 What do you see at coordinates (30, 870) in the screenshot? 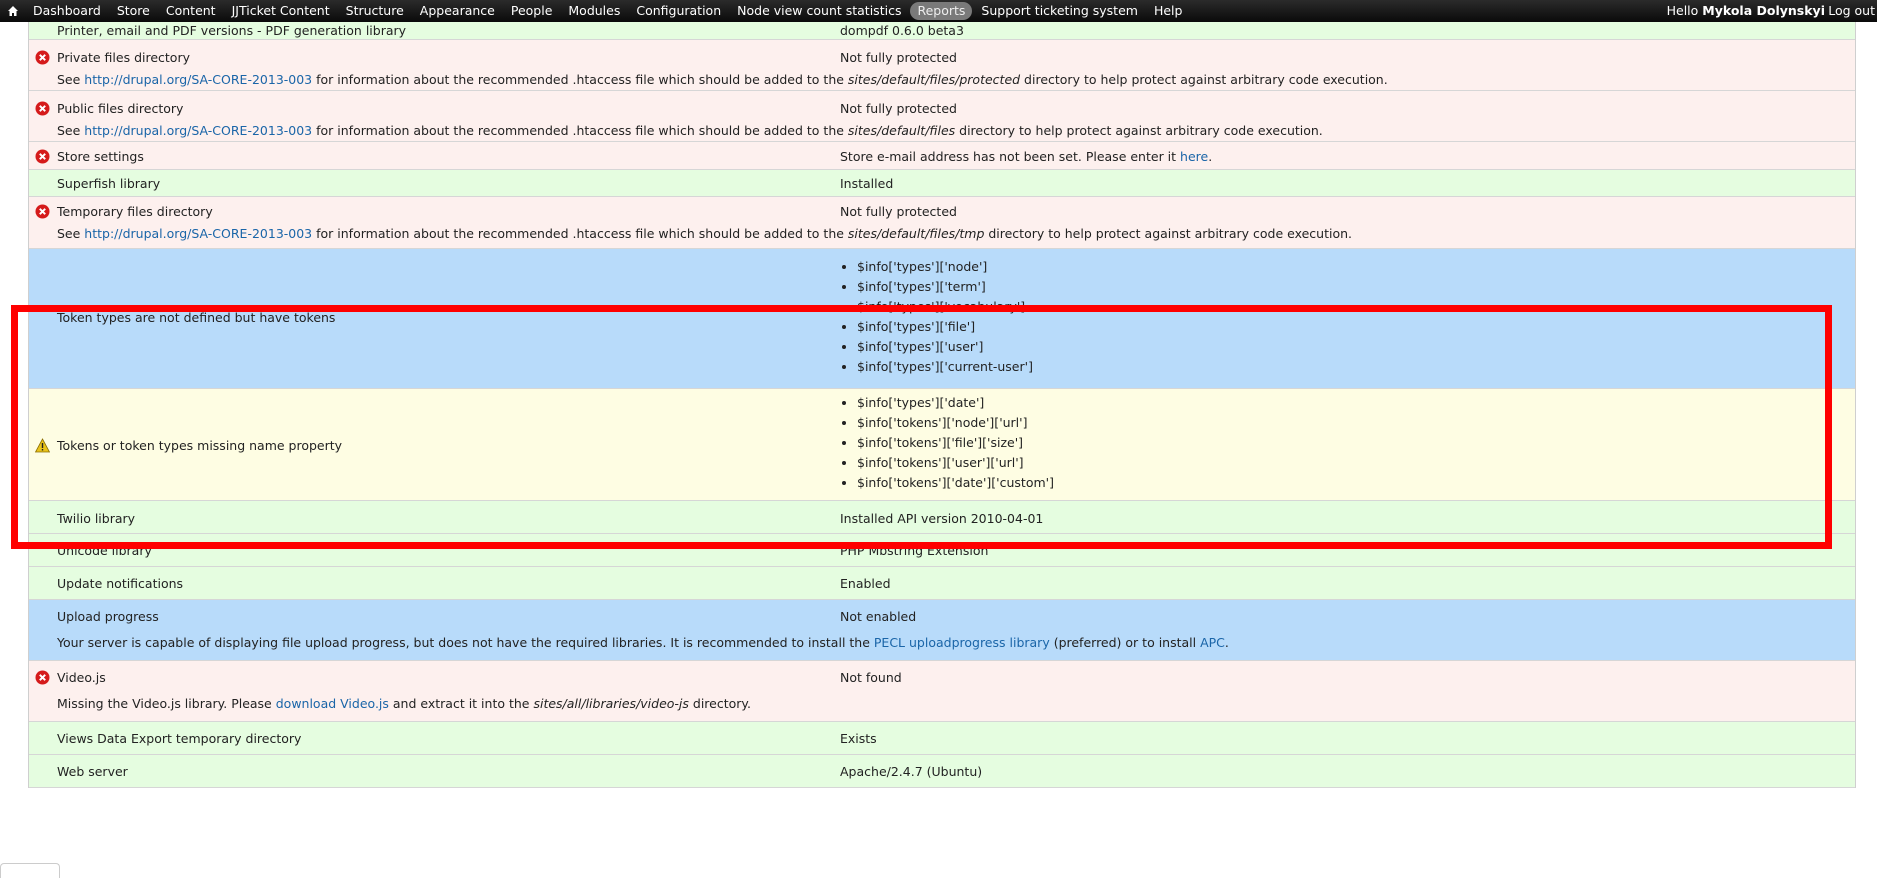
I see `bottom-tab` at bounding box center [30, 870].